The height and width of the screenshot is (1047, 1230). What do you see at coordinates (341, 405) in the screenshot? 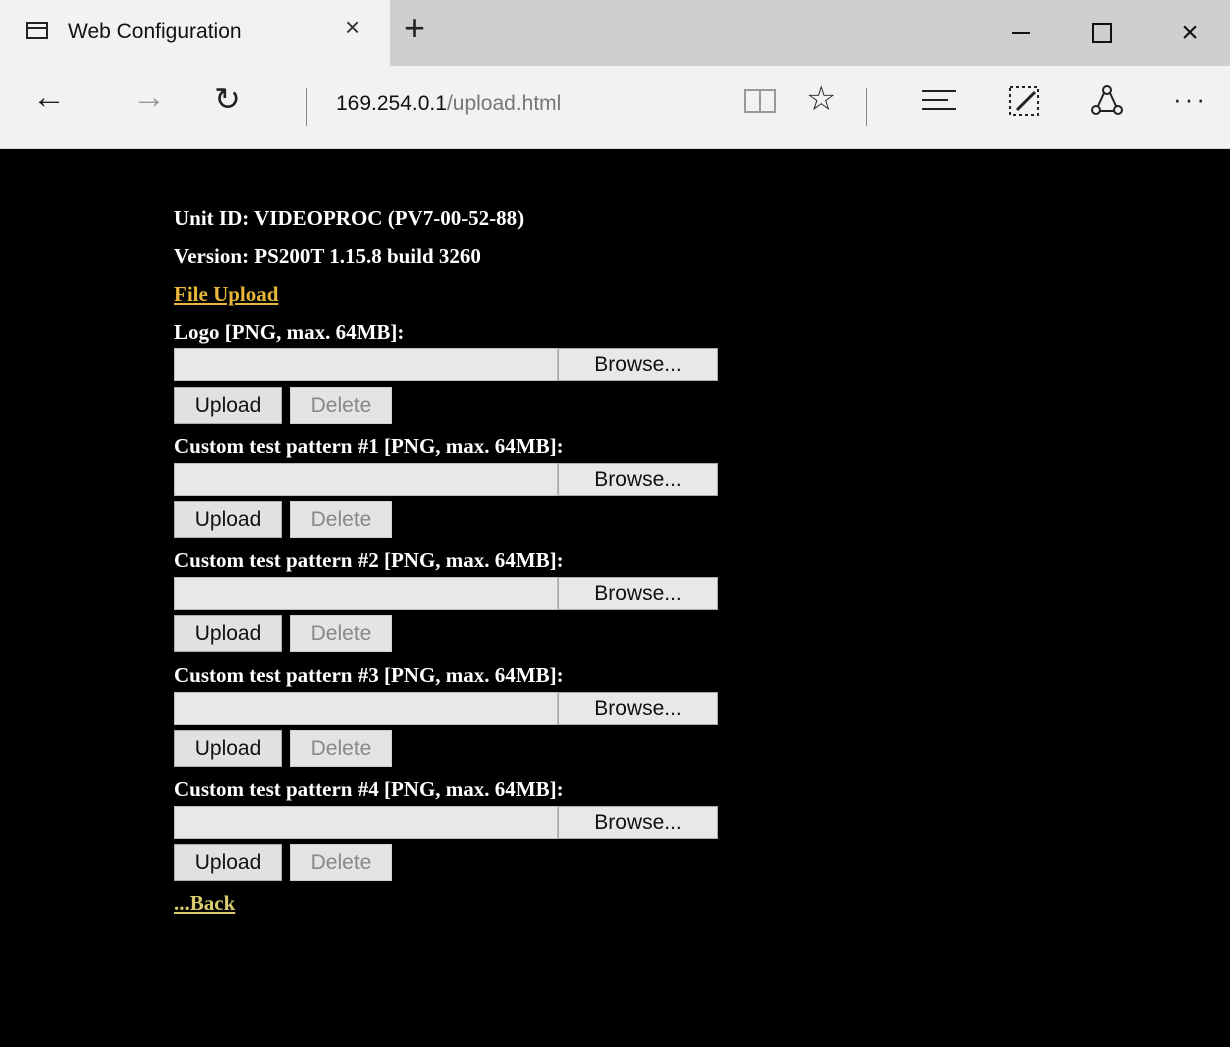
I see `delete-button-logo: Delete` at bounding box center [341, 405].